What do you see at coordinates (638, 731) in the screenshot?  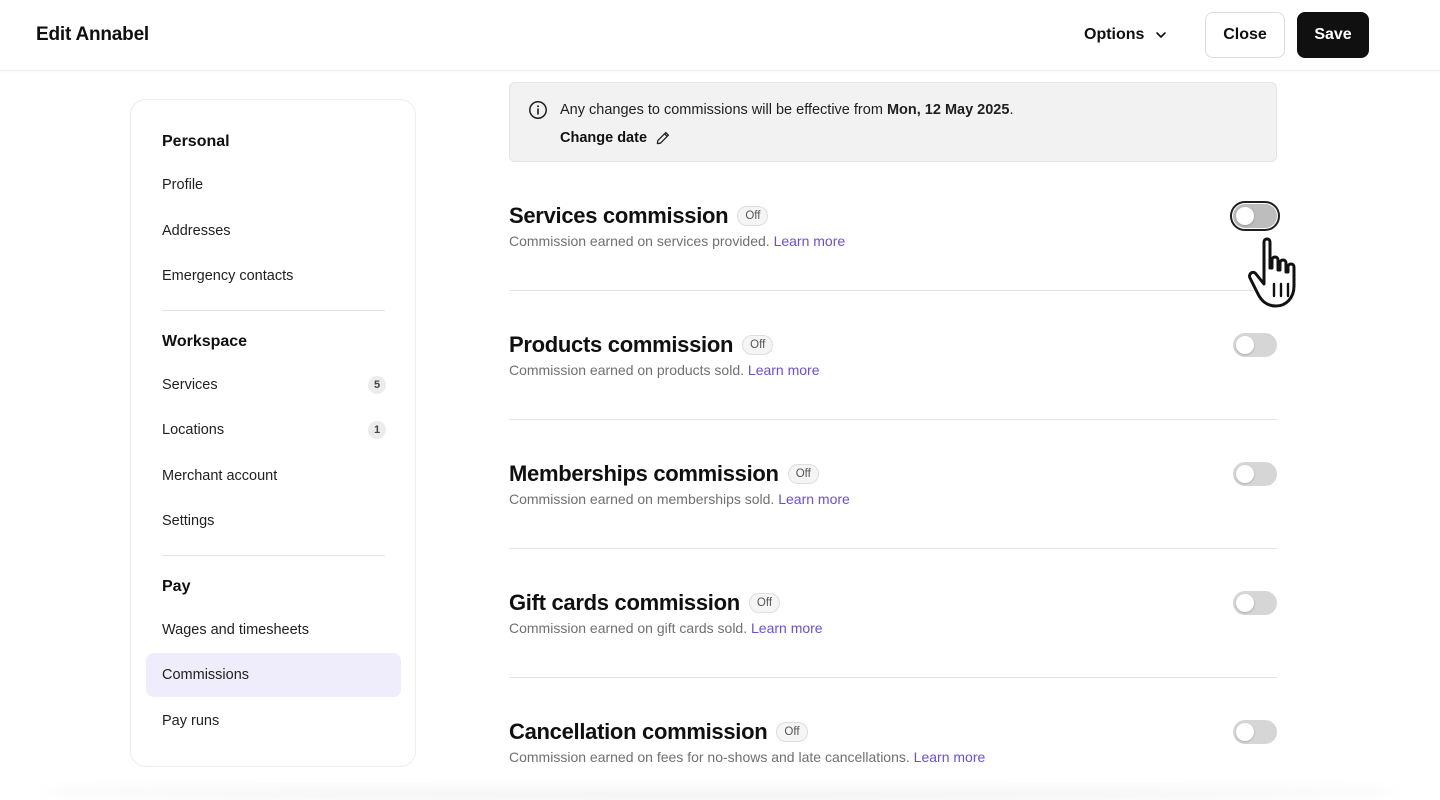 I see `commission-name: Cancellation commission` at bounding box center [638, 731].